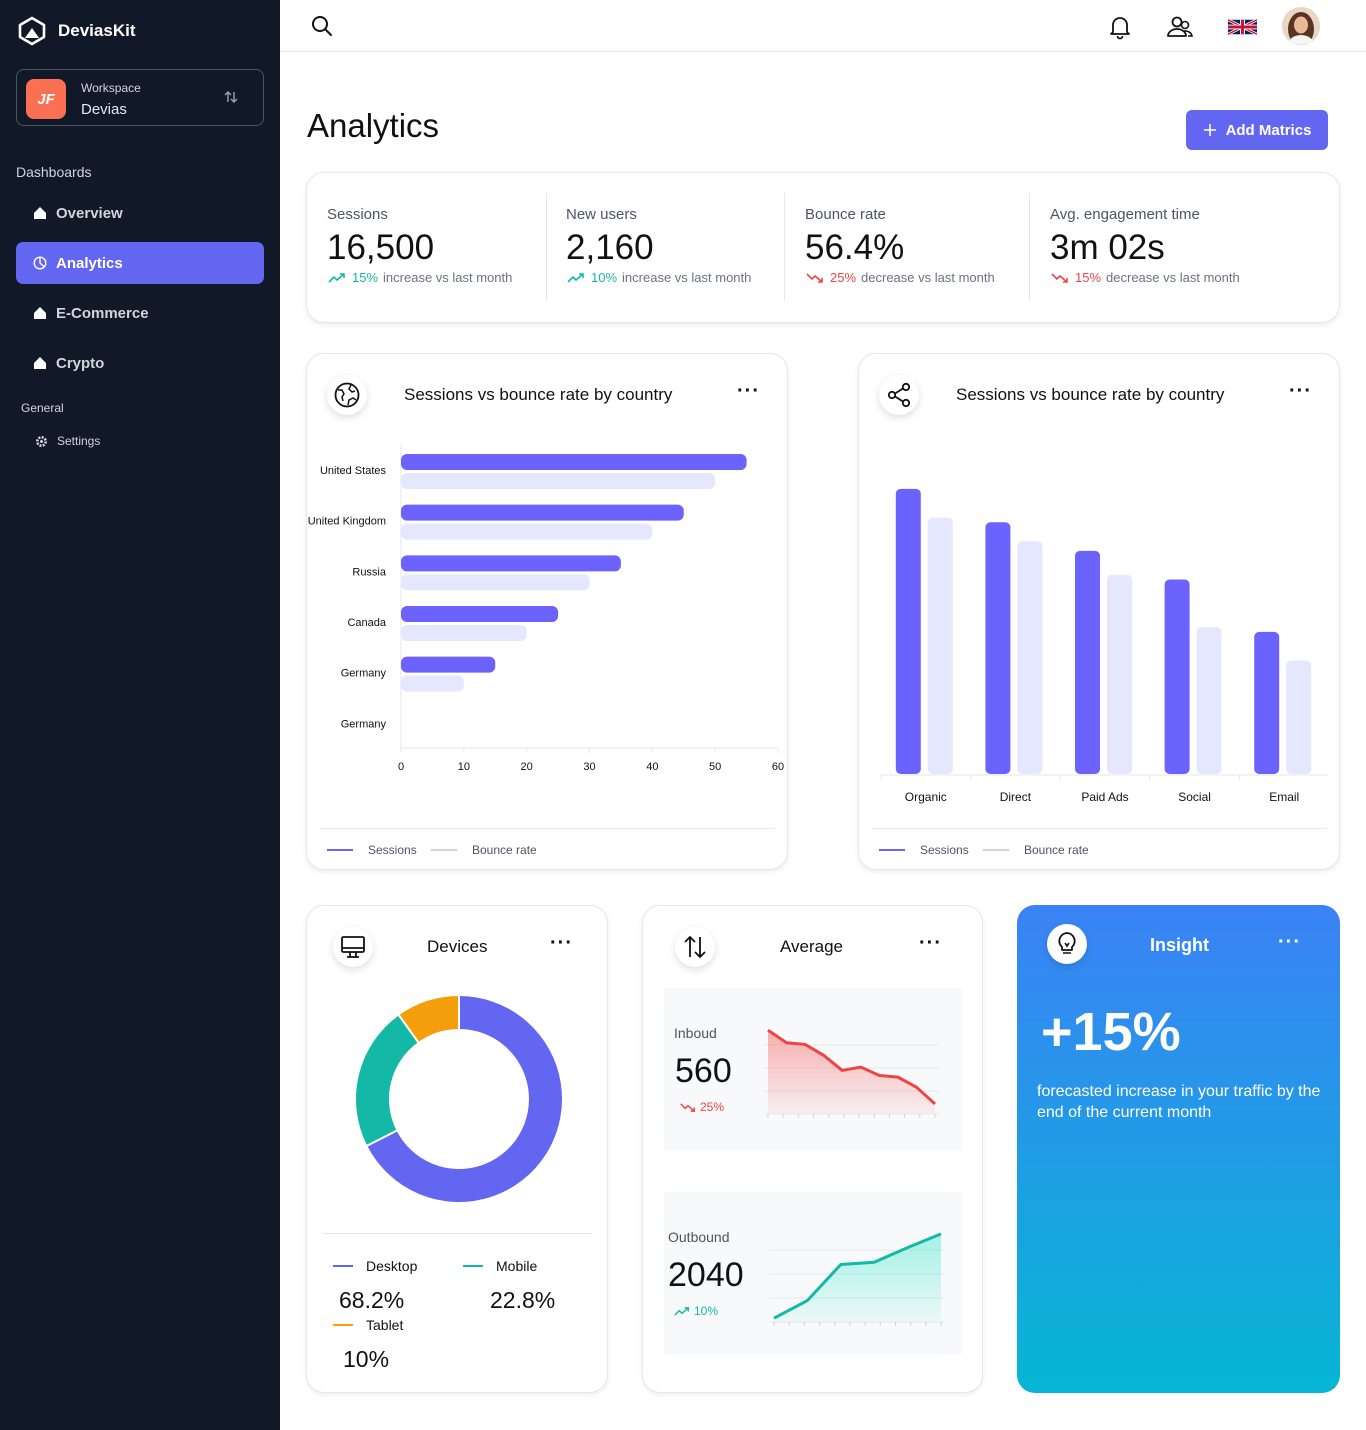 Image resolution: width=1366 pixels, height=1430 pixels. What do you see at coordinates (140, 263) in the screenshot?
I see `sidebar-item-analytics: Analytics` at bounding box center [140, 263].